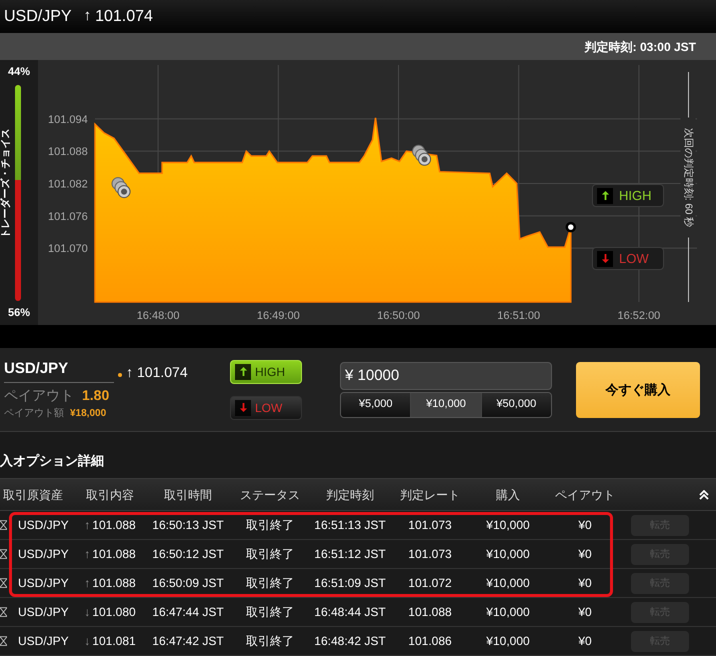  What do you see at coordinates (508, 495) in the screenshot?
I see `column-header: 購入` at bounding box center [508, 495].